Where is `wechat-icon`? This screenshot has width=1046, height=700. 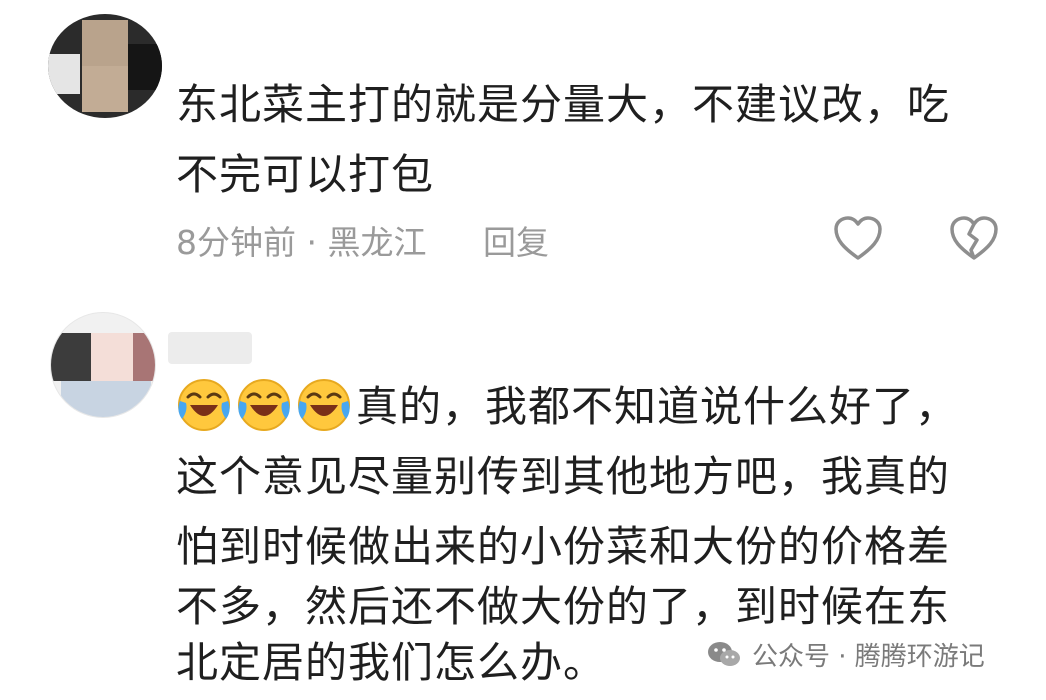
wechat-icon is located at coordinates (724, 653).